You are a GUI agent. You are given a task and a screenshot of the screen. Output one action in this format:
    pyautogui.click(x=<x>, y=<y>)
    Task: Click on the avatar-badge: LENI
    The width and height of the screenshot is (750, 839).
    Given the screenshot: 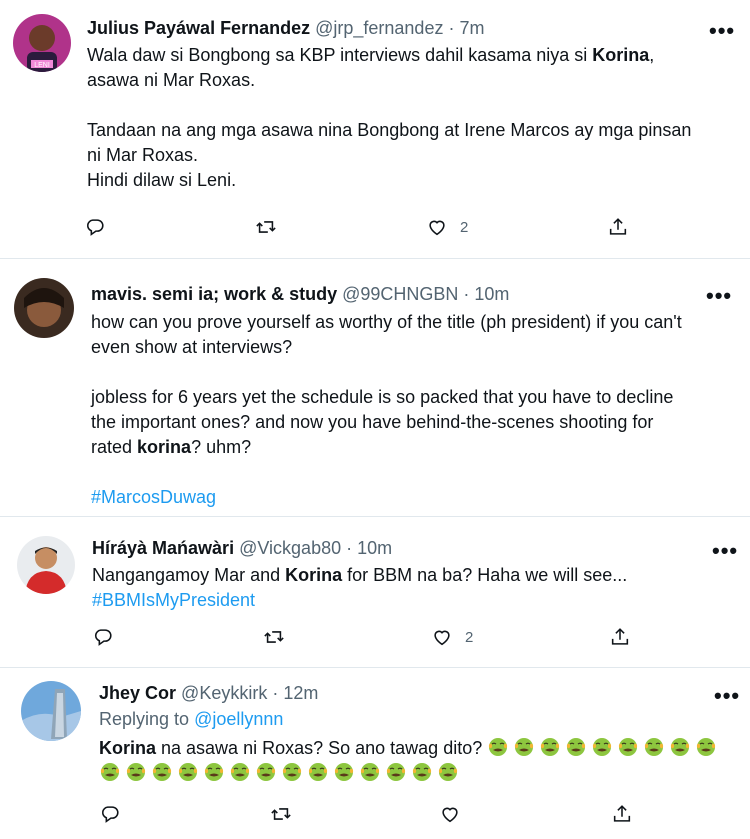 What is the action you would take?
    pyautogui.click(x=42, y=65)
    